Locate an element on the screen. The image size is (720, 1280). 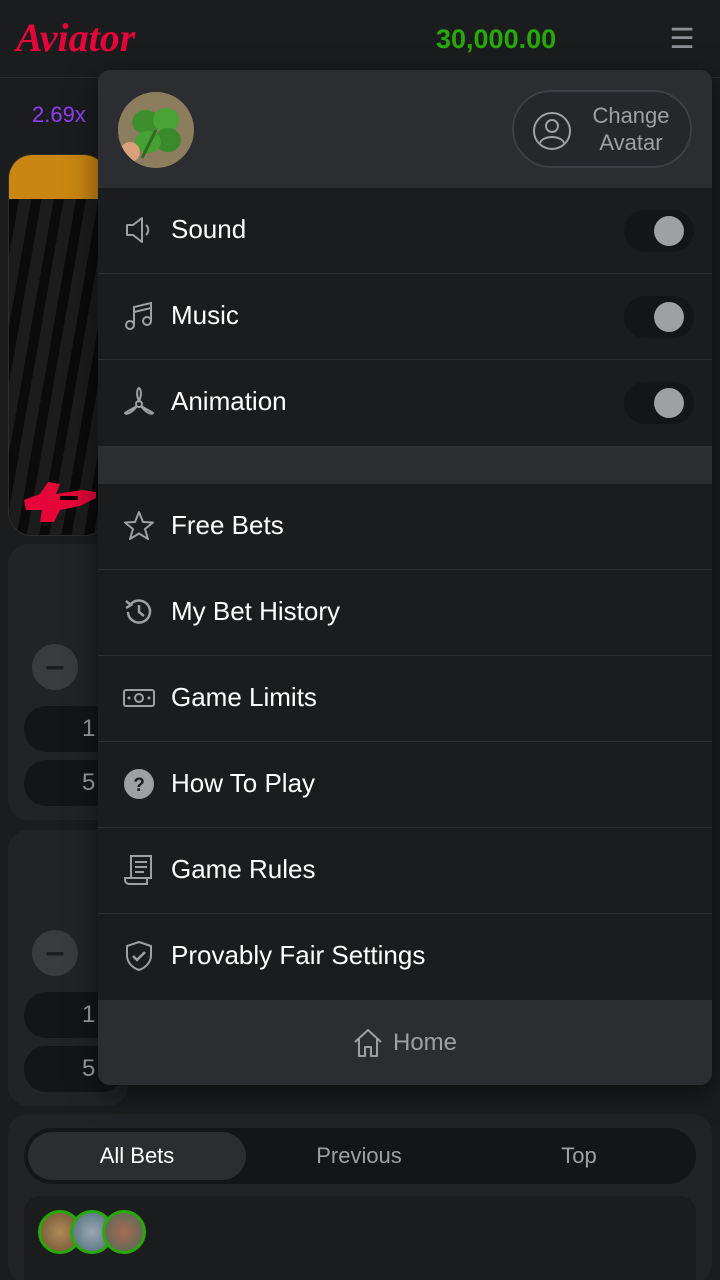
change-avatar-line1: Change is located at coordinates (631, 115).